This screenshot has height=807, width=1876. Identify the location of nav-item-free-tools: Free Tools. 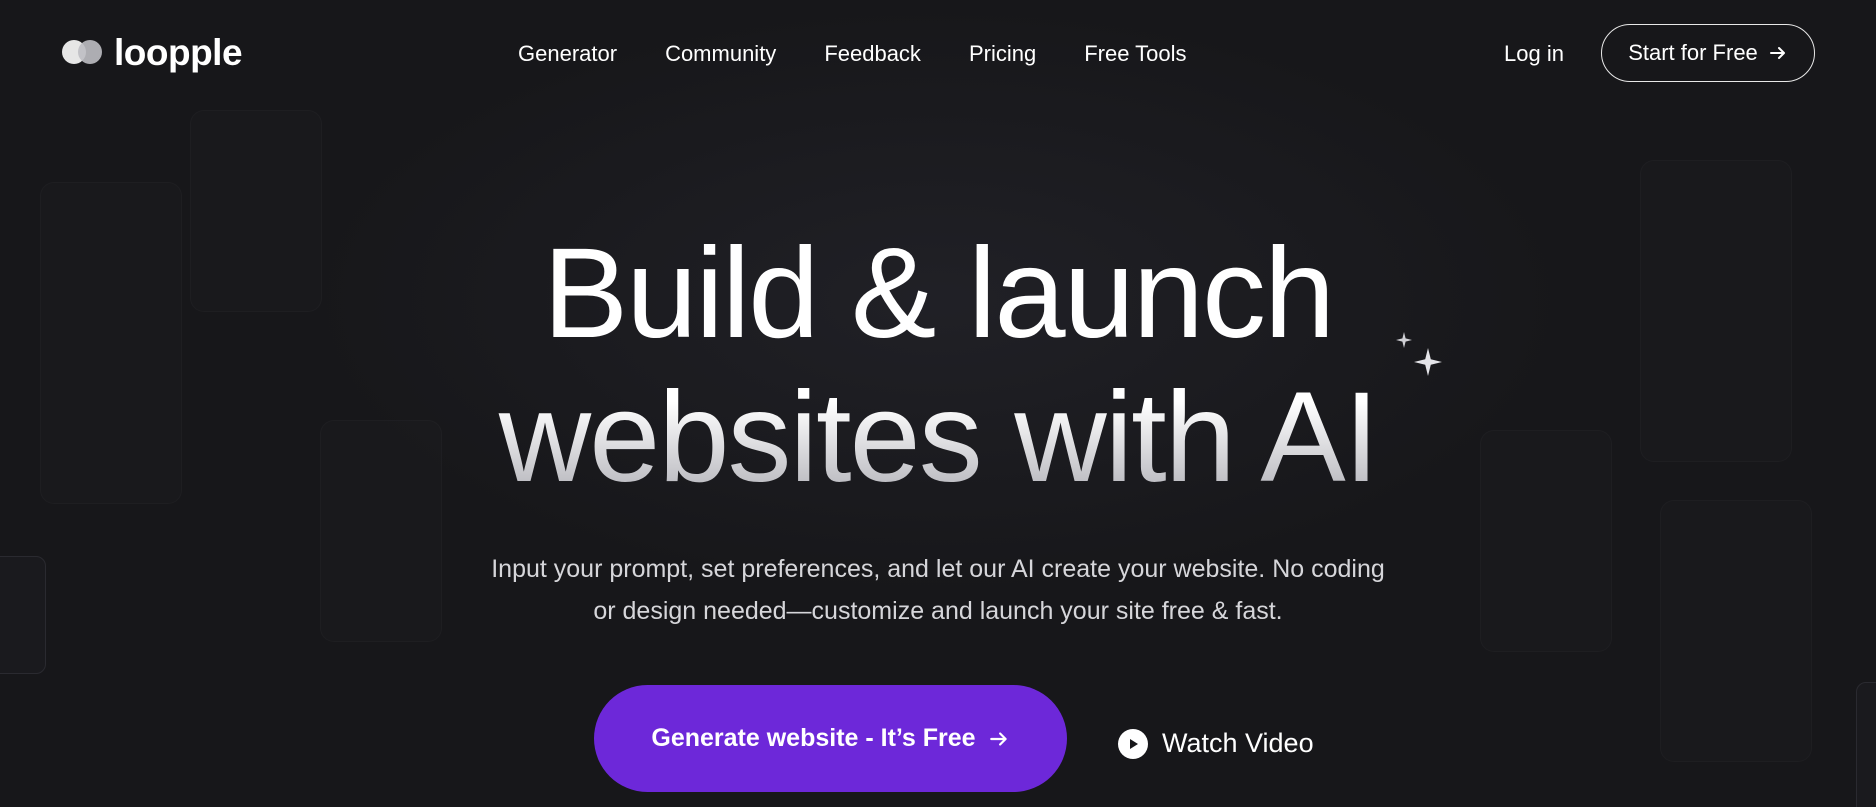
(1135, 54).